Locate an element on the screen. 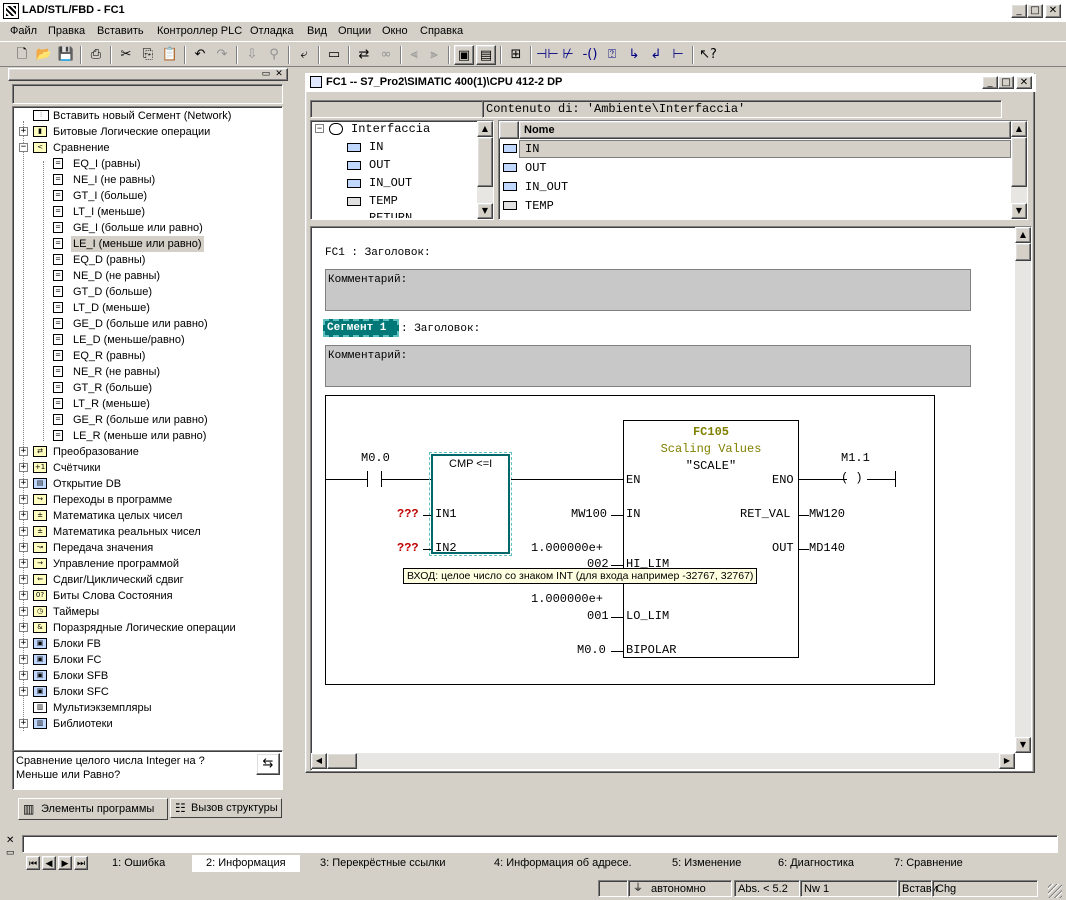  menu-insert: Вставить is located at coordinates (120, 31).